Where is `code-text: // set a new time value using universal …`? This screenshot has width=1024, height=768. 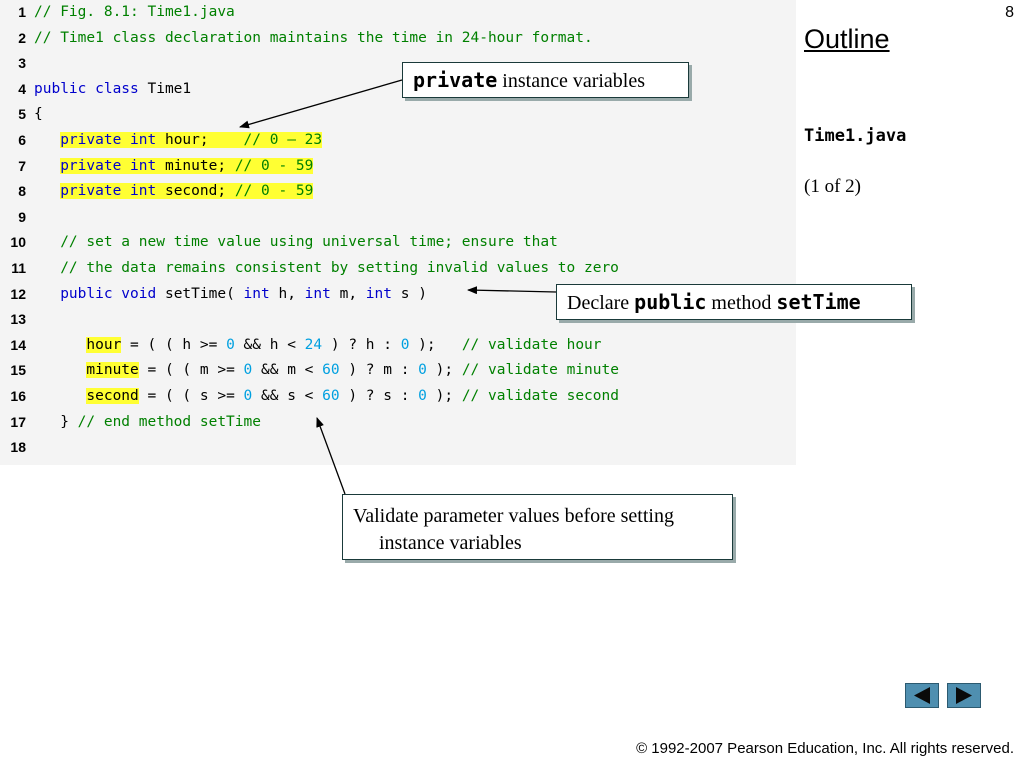 code-text: // set a new time value using universal … is located at coordinates (296, 242).